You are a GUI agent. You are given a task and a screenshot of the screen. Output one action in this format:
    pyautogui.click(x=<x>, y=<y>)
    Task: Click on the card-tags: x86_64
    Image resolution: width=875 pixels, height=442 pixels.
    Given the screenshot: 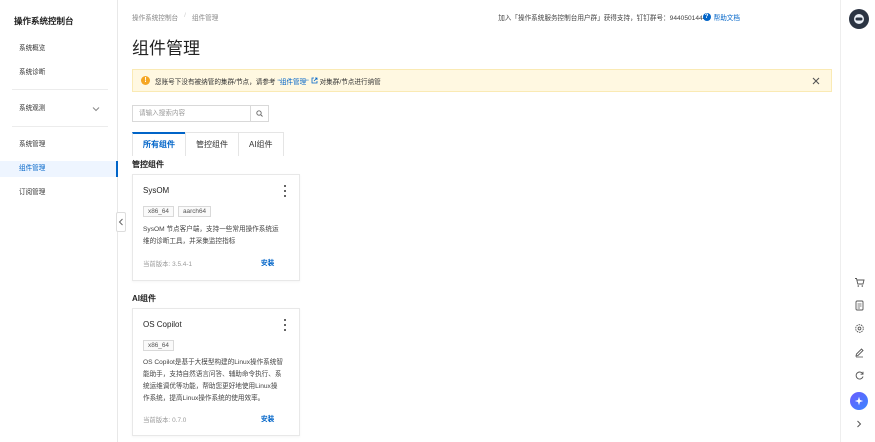 What is the action you would take?
    pyautogui.click(x=158, y=345)
    